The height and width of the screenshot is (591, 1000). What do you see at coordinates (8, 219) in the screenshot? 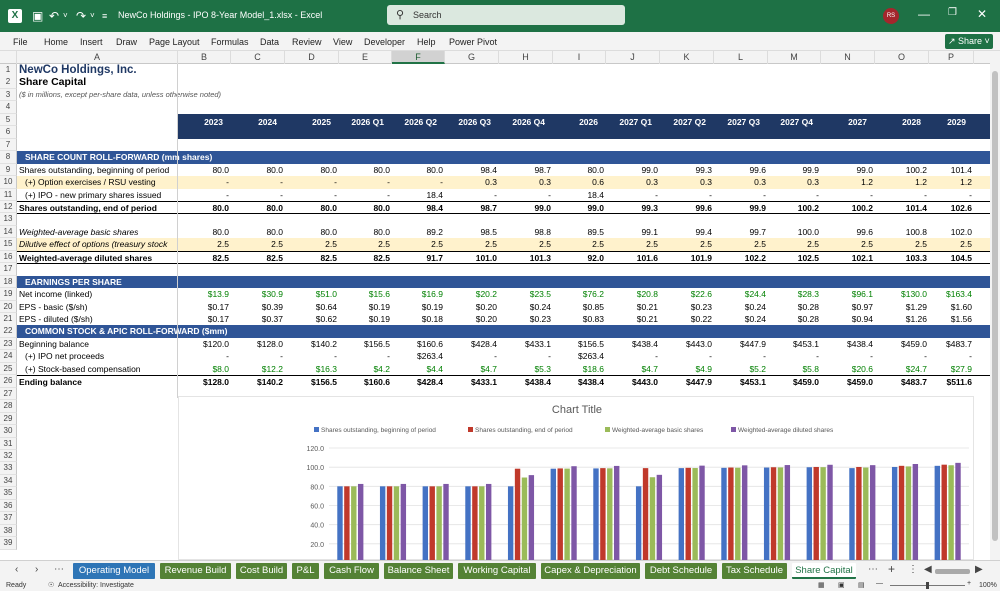
I see `row-header-13: 13` at bounding box center [8, 219].